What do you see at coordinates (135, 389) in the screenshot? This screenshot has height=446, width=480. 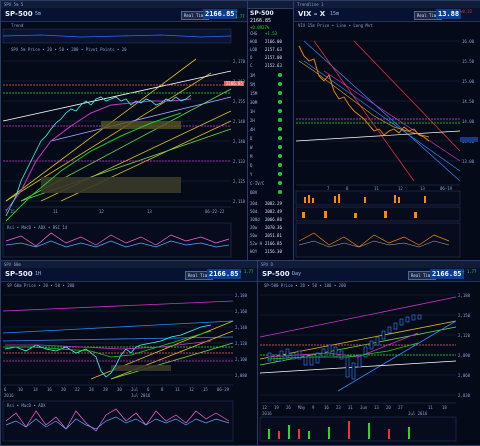 I see `x-tick: Jul` at bounding box center [135, 389].